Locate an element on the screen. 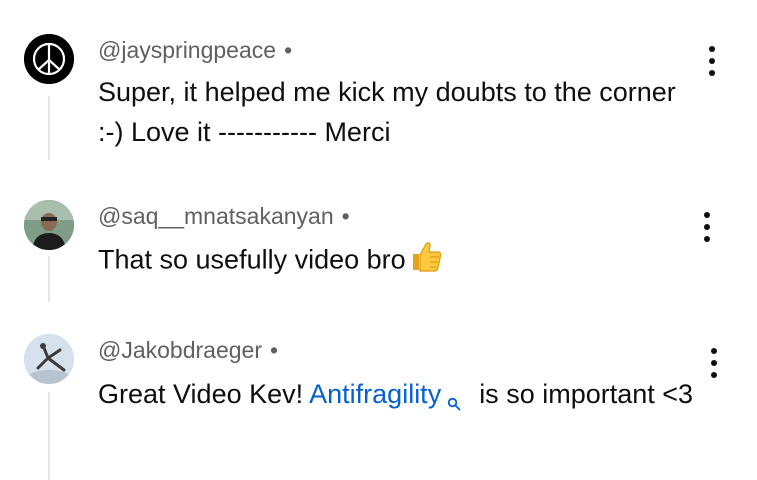 This screenshot has width=757, height=480. comment-text-after: is so important <3 is located at coordinates (586, 394).